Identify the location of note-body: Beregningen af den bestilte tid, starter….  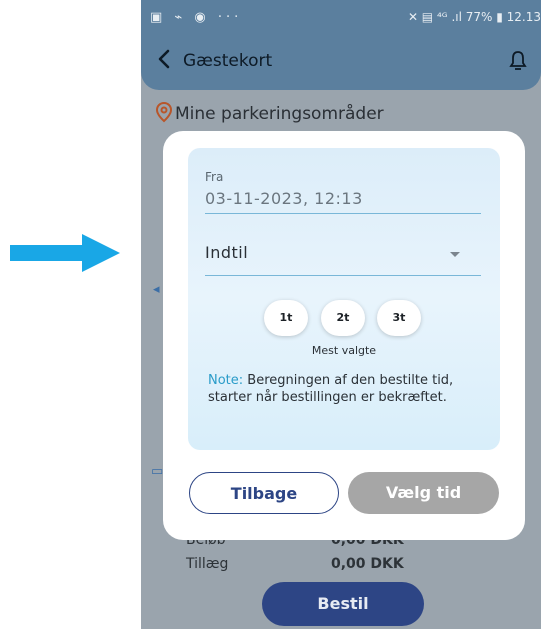
(331, 389).